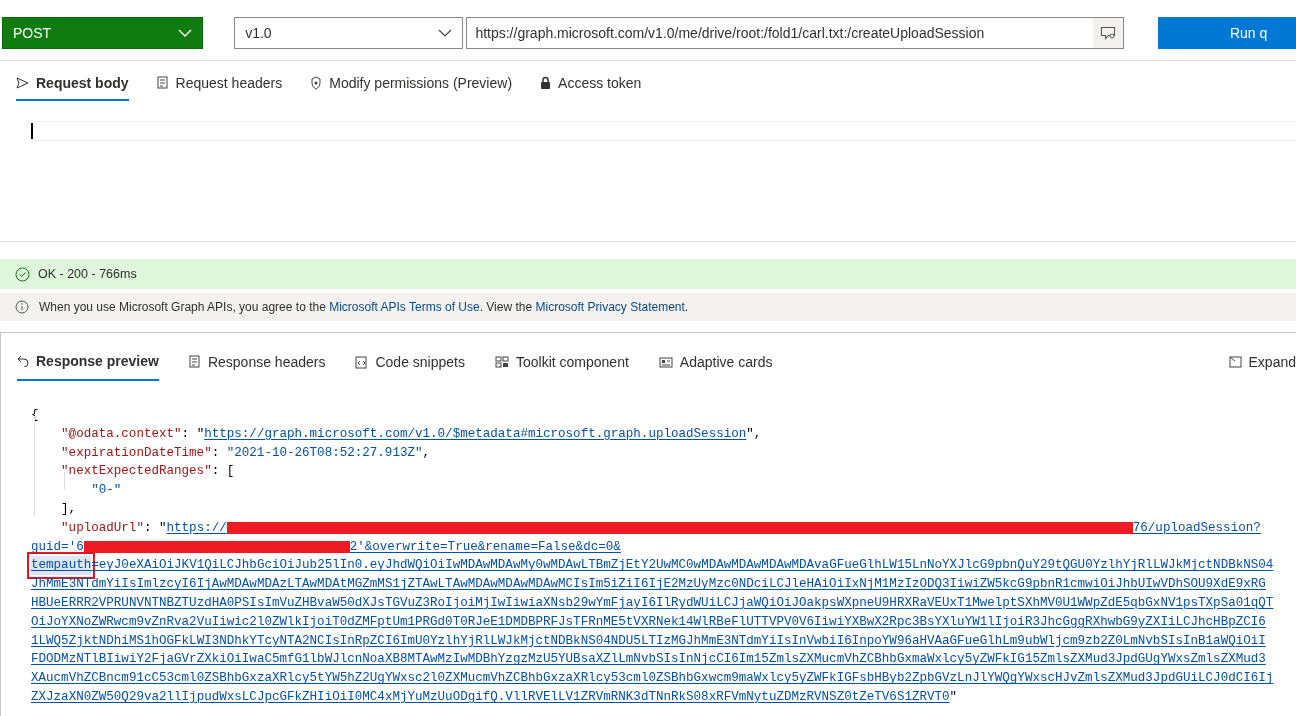 The height and width of the screenshot is (716, 1296). Describe the element at coordinates (410, 367) in the screenshot. I see `response-tab: Code snippets` at that location.